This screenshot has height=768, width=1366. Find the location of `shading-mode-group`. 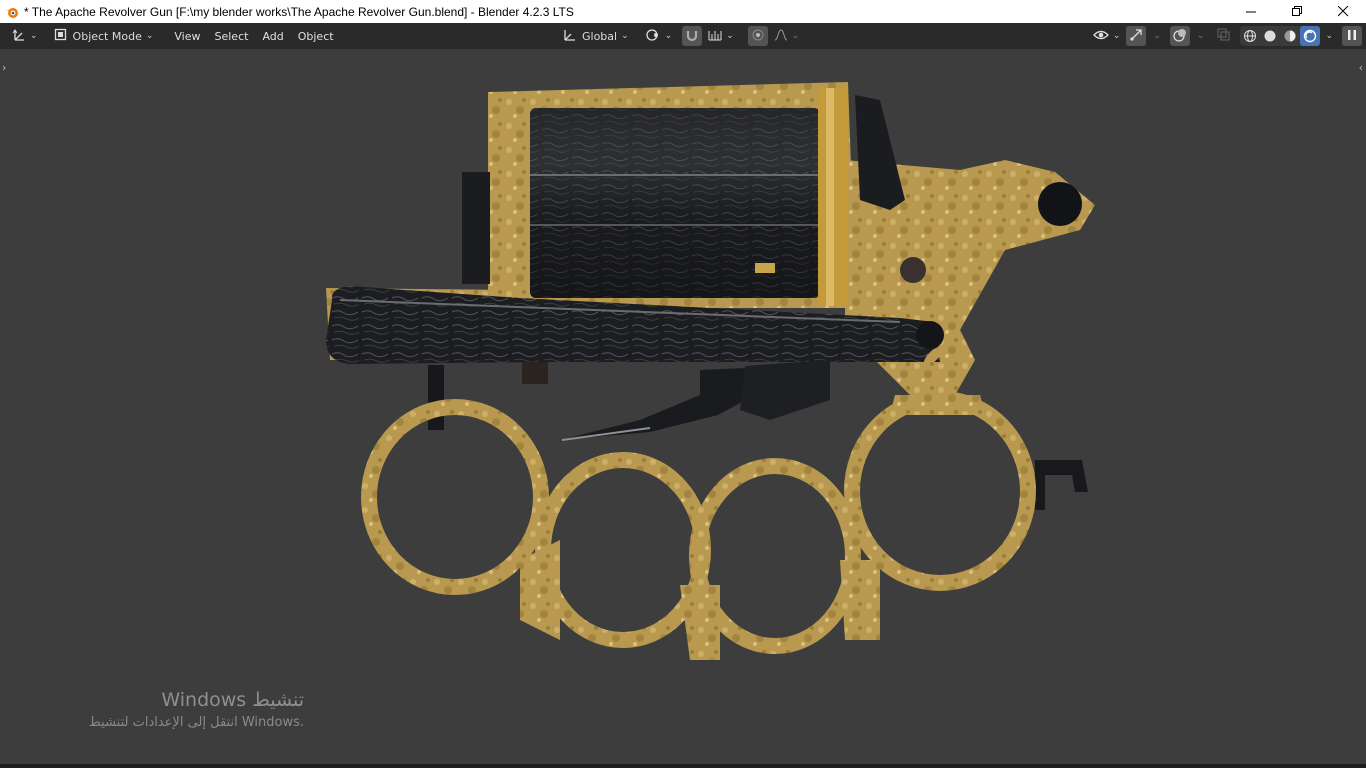

shading-mode-group is located at coordinates (1280, 36).